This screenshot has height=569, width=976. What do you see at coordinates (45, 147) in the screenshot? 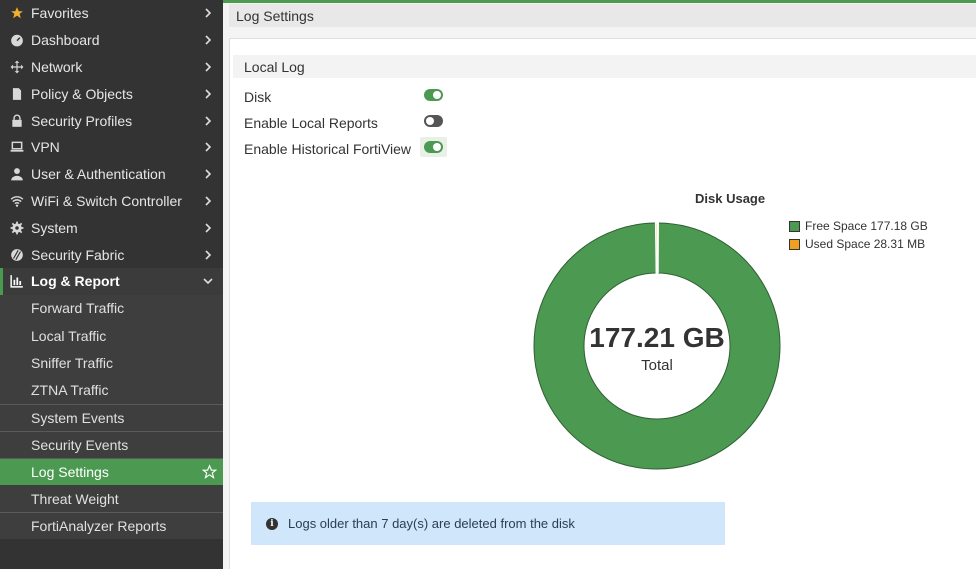
I see `sidebar-item-label: VPN` at bounding box center [45, 147].